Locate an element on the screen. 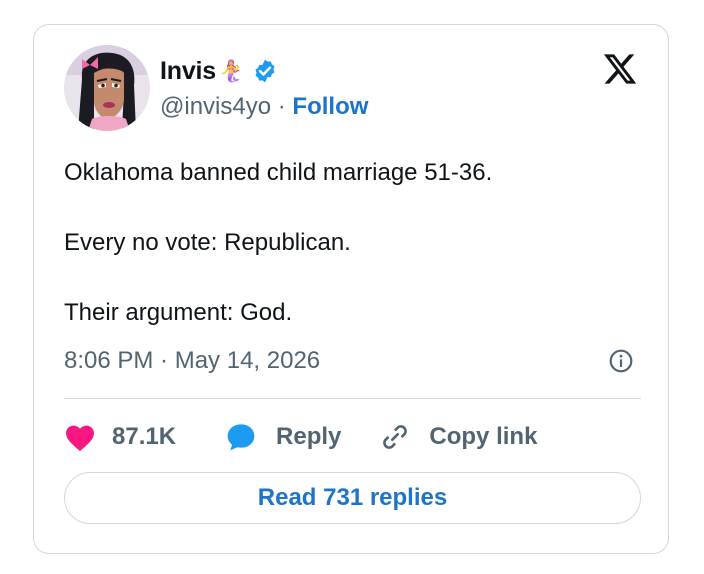 The width and height of the screenshot is (704, 574). like-count: 87.1K is located at coordinates (144, 436).